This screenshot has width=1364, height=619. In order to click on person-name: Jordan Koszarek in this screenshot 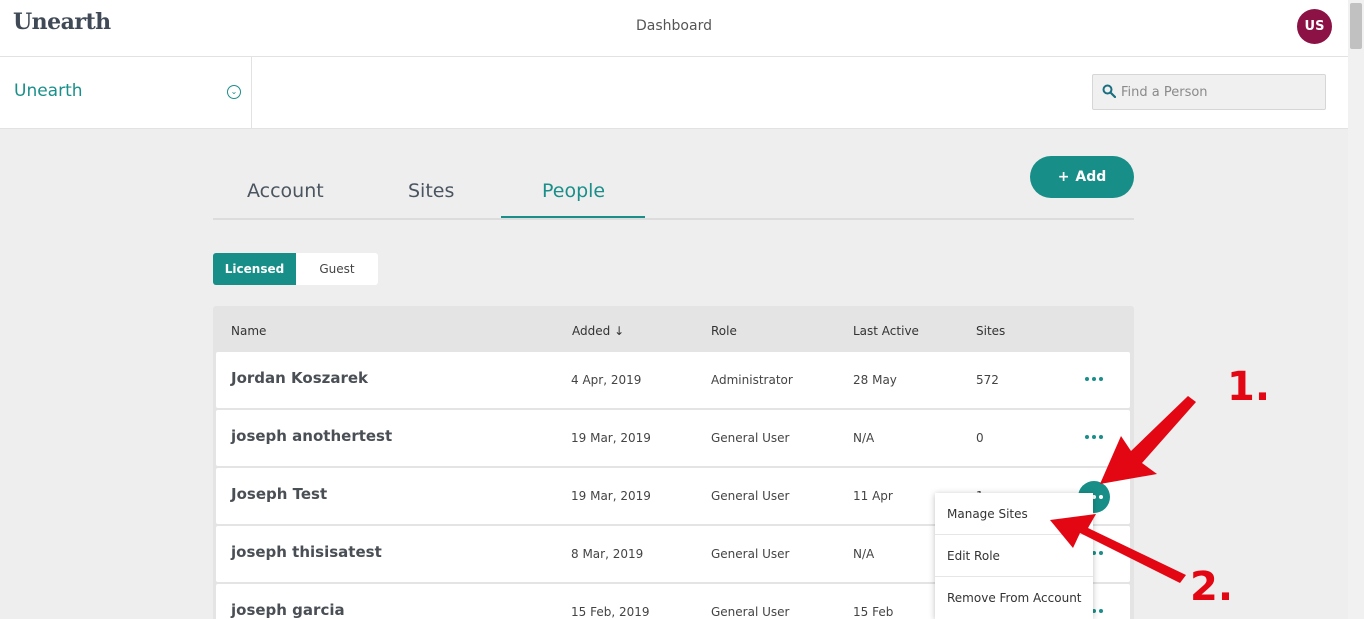, I will do `click(300, 378)`.